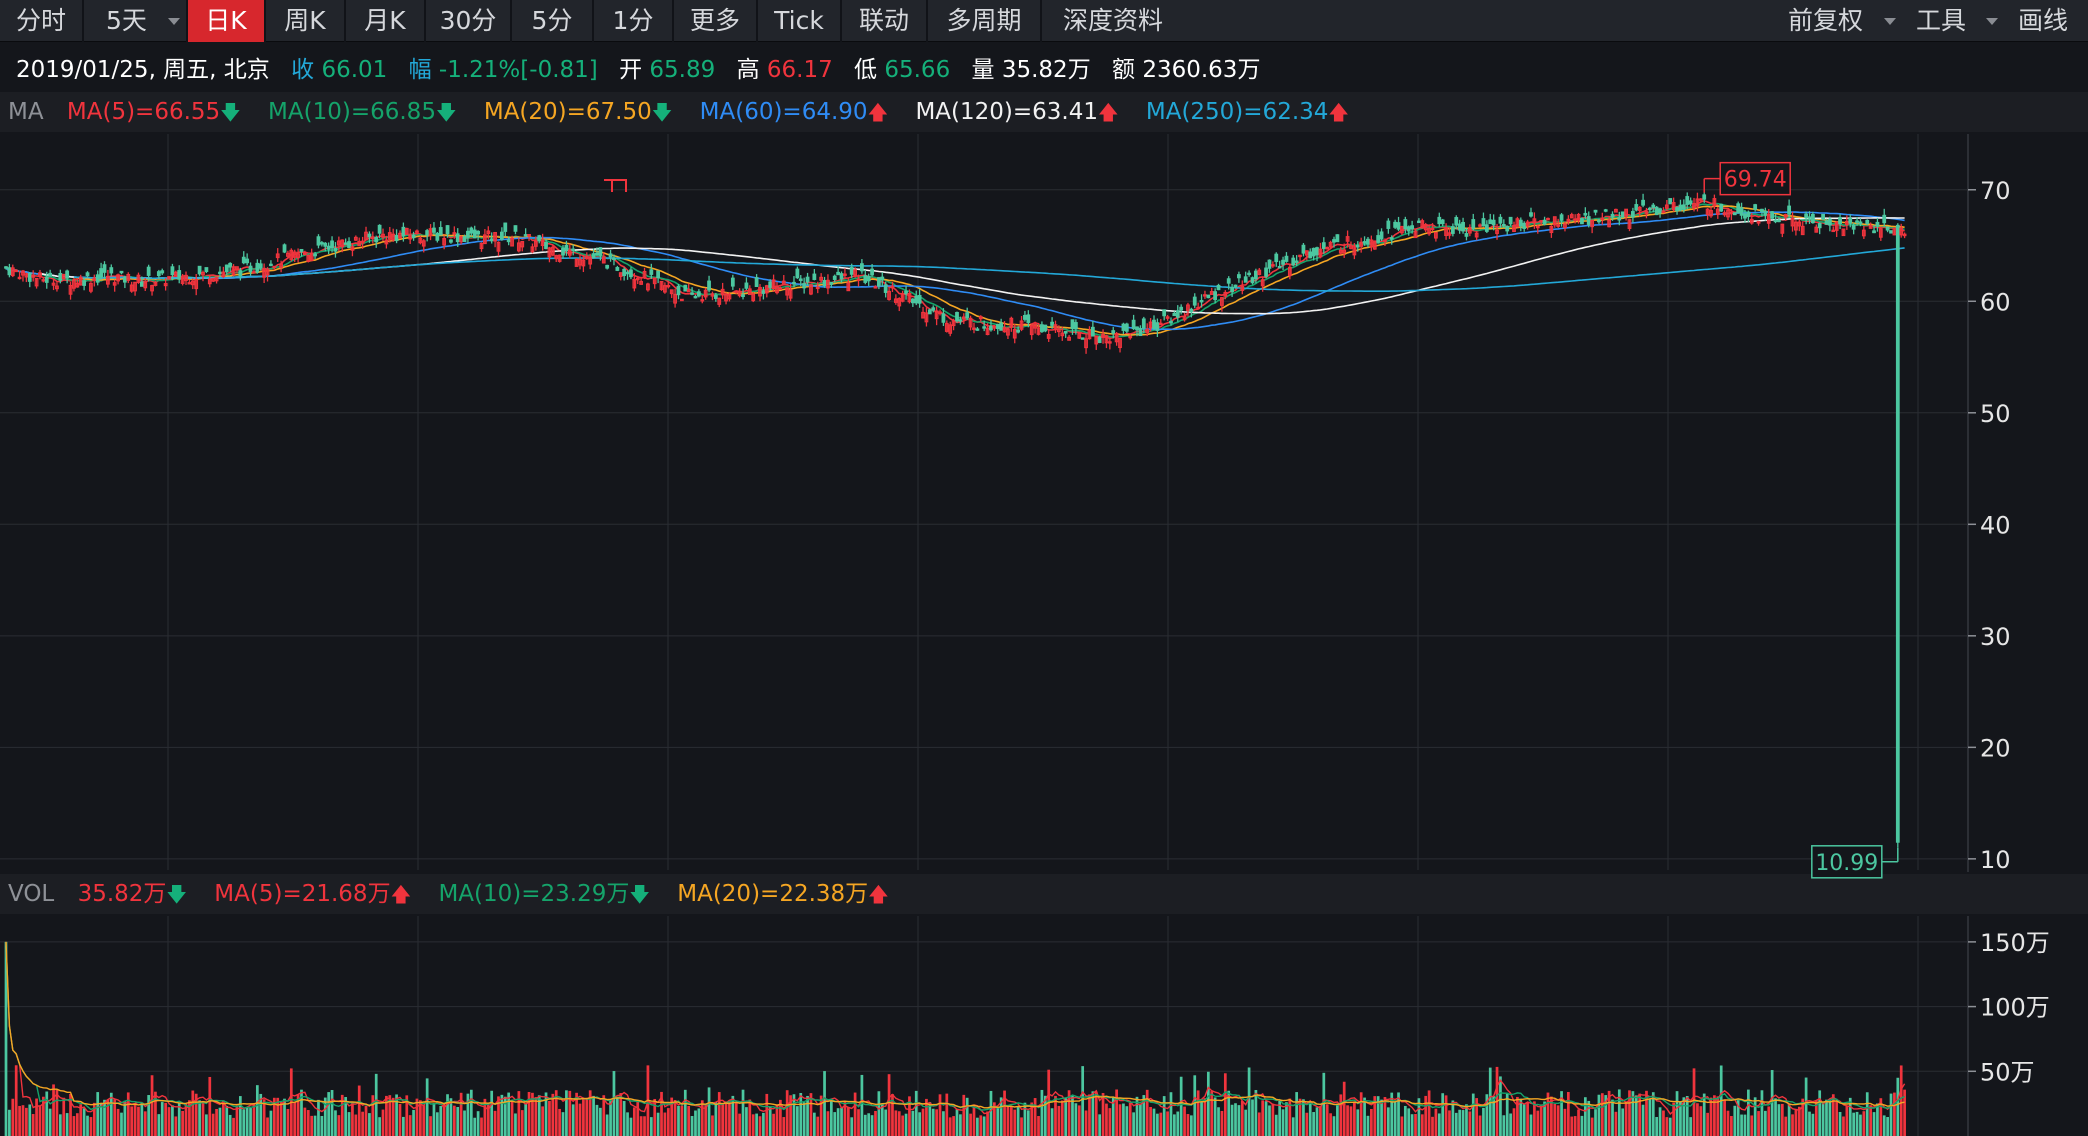 The height and width of the screenshot is (1136, 2088). Describe the element at coordinates (983, 70) in the screenshot. I see `volume-label: 量` at that location.